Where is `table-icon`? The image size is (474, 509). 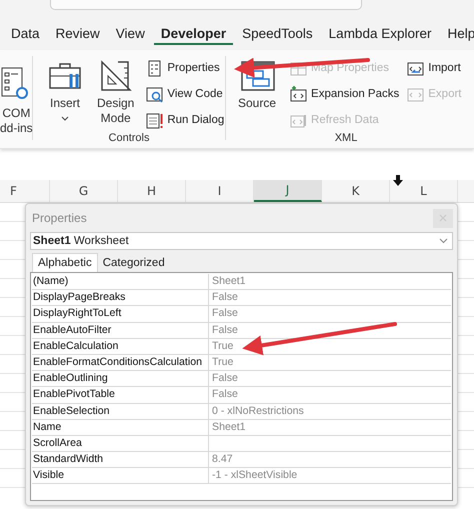
table-icon is located at coordinates (299, 68).